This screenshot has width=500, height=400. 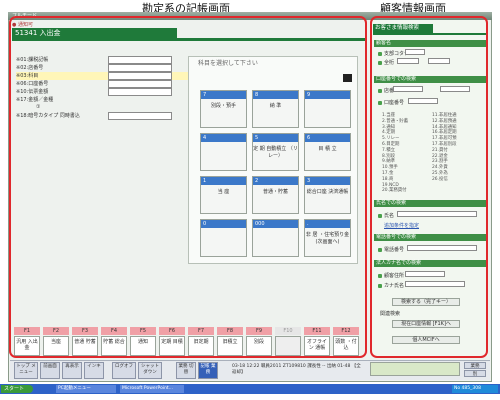 What do you see at coordinates (415, 369) in the screenshot?
I see `message-area` at bounding box center [415, 369].